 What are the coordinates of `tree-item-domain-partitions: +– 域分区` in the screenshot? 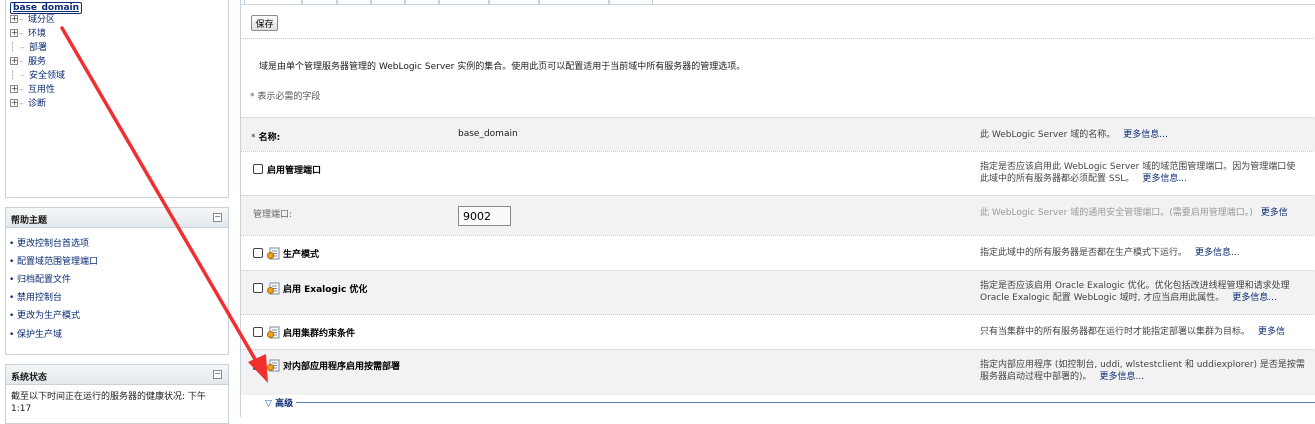 It's located at (32, 20).